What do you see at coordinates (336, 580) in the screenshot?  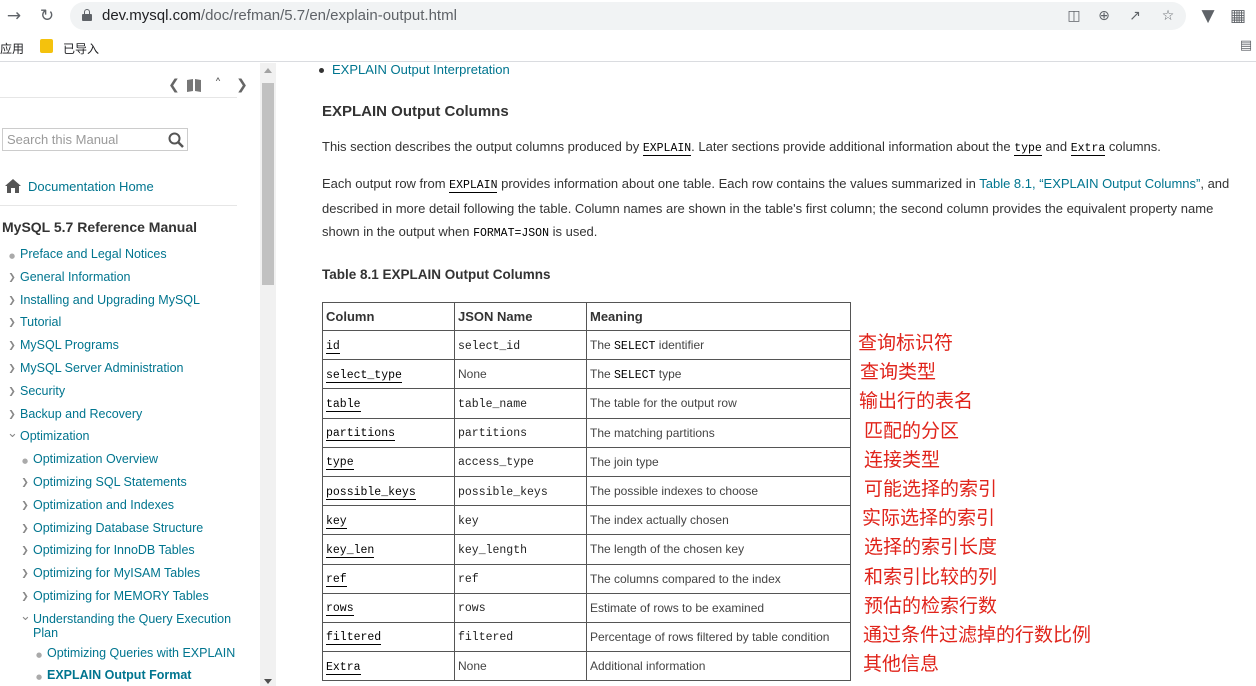 I see `column-name-link: ref` at bounding box center [336, 580].